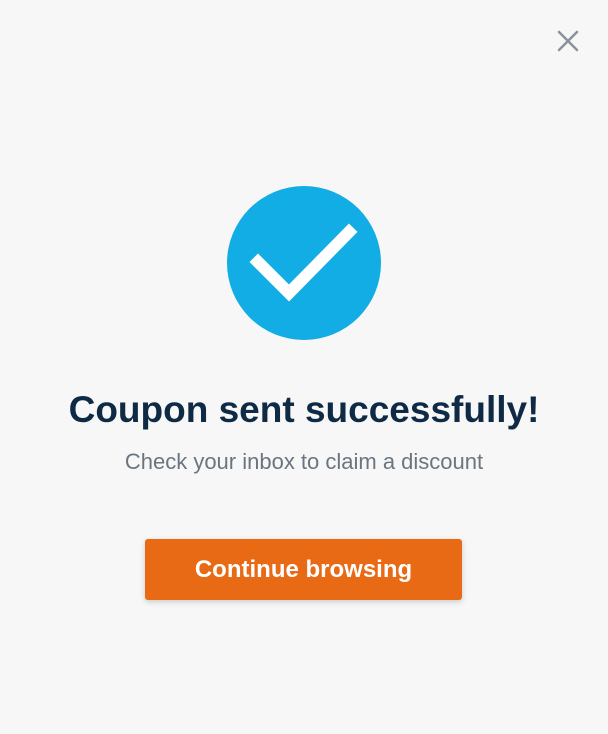 This screenshot has height=734, width=608. What do you see at coordinates (303, 569) in the screenshot?
I see `continue-browsing-button: Continue browsing` at bounding box center [303, 569].